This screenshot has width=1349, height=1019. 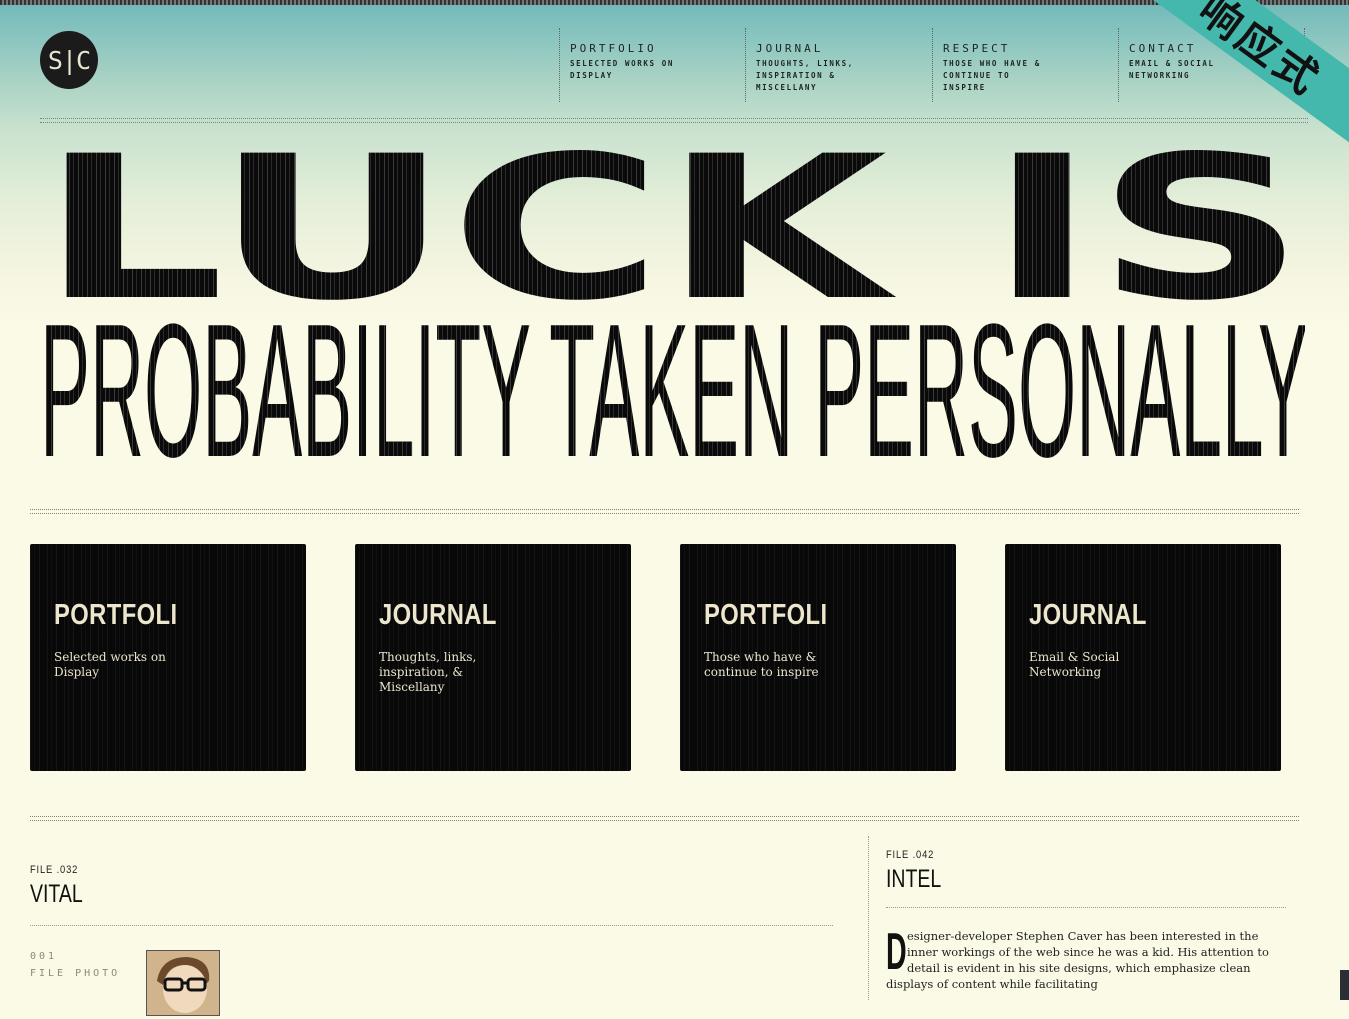 I want to click on scrollbar-thumb, so click(x=1344, y=985).